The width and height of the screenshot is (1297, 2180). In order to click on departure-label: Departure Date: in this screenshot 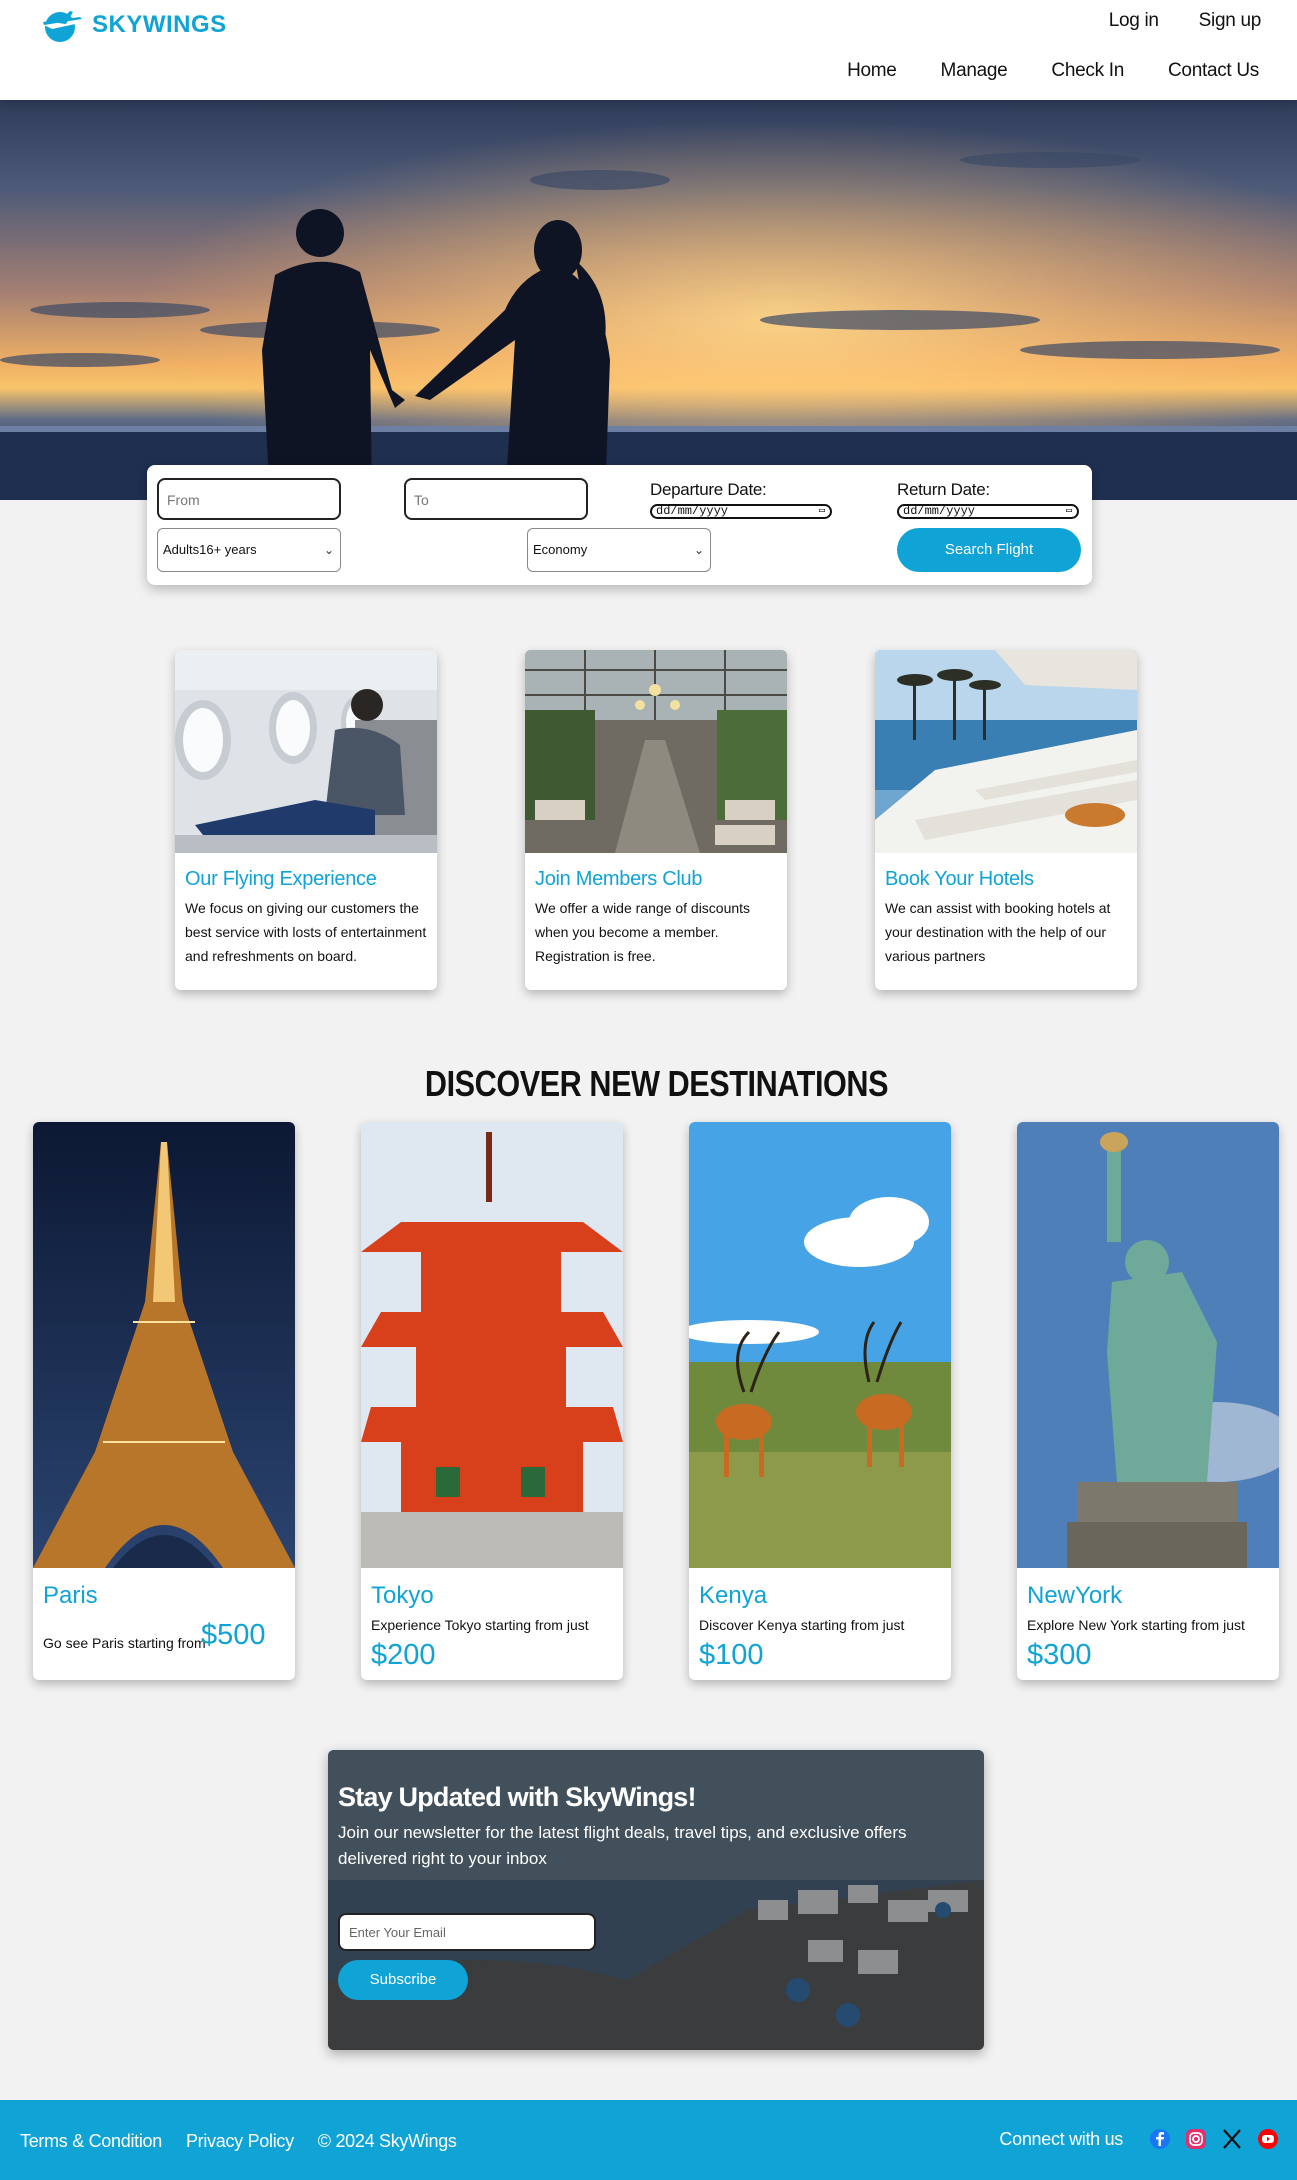, I will do `click(708, 489)`.